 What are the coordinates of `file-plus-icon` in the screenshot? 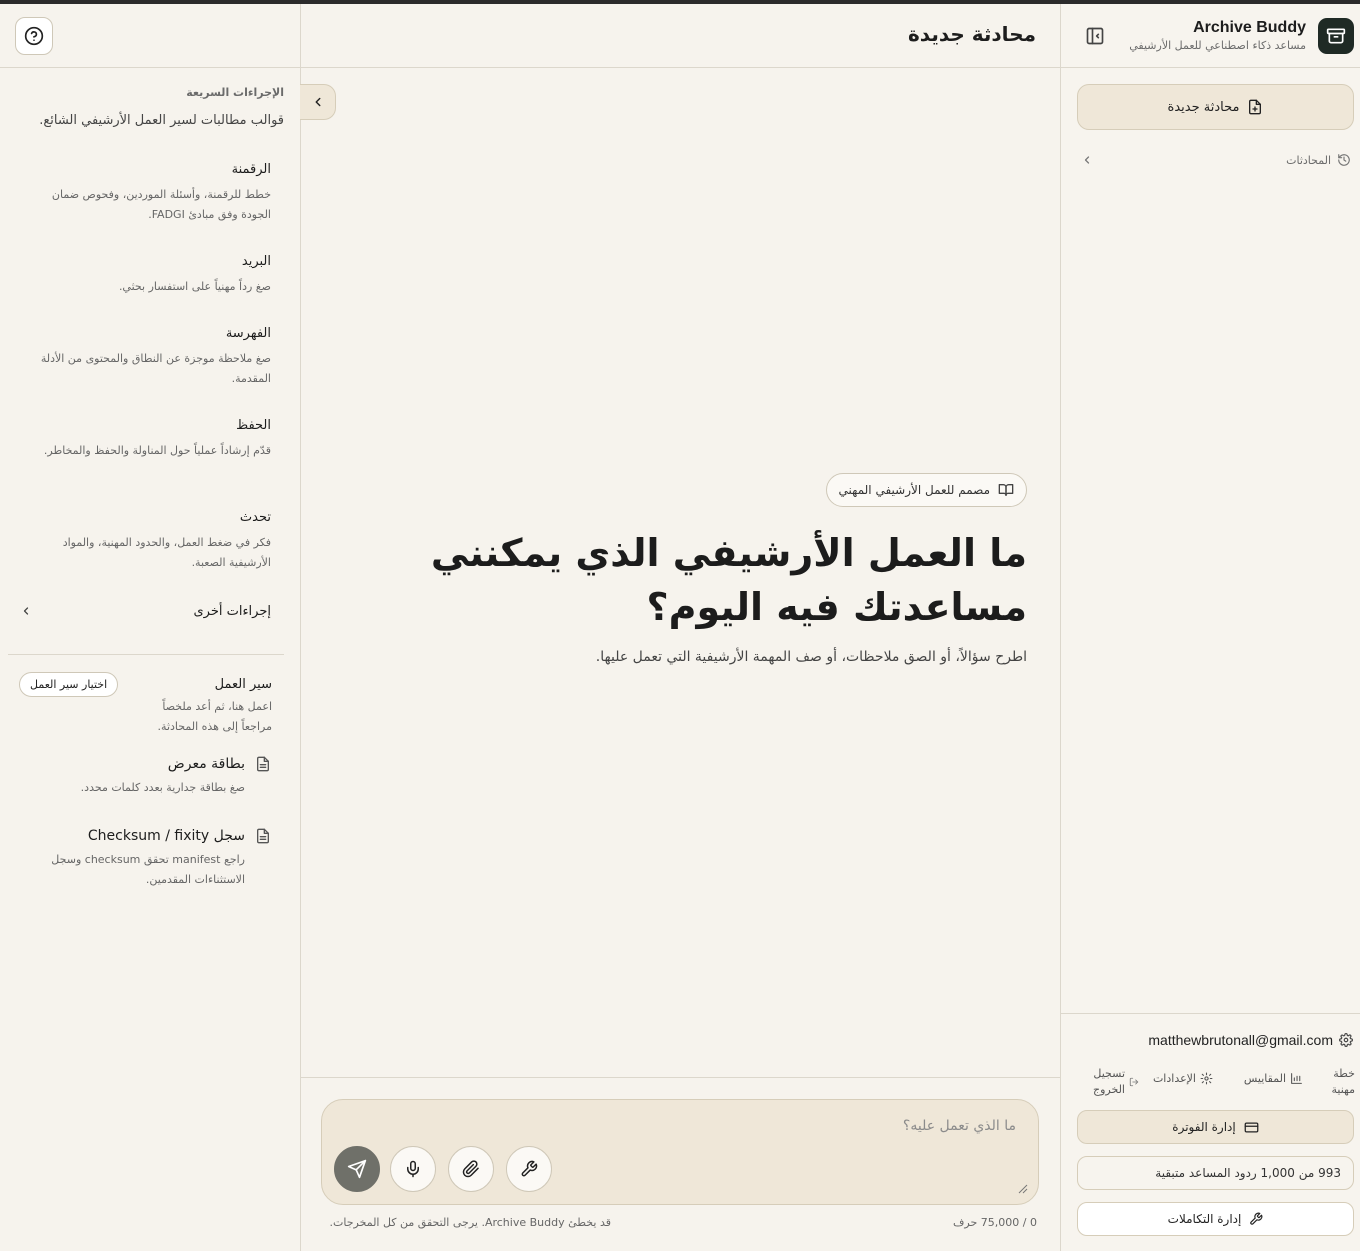 It's located at (1255, 107).